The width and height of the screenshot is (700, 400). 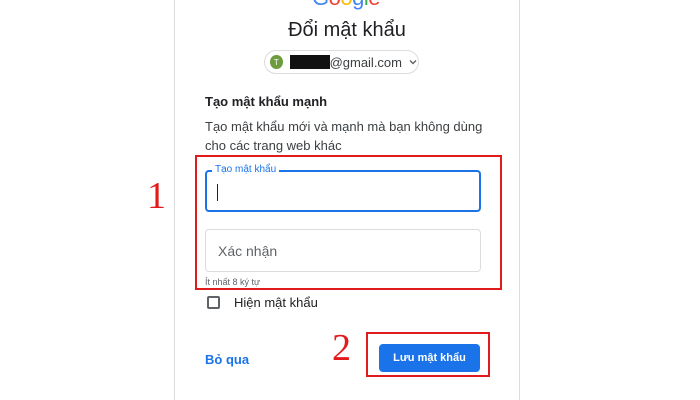 What do you see at coordinates (413, 62) in the screenshot?
I see `chevron-down-icon` at bounding box center [413, 62].